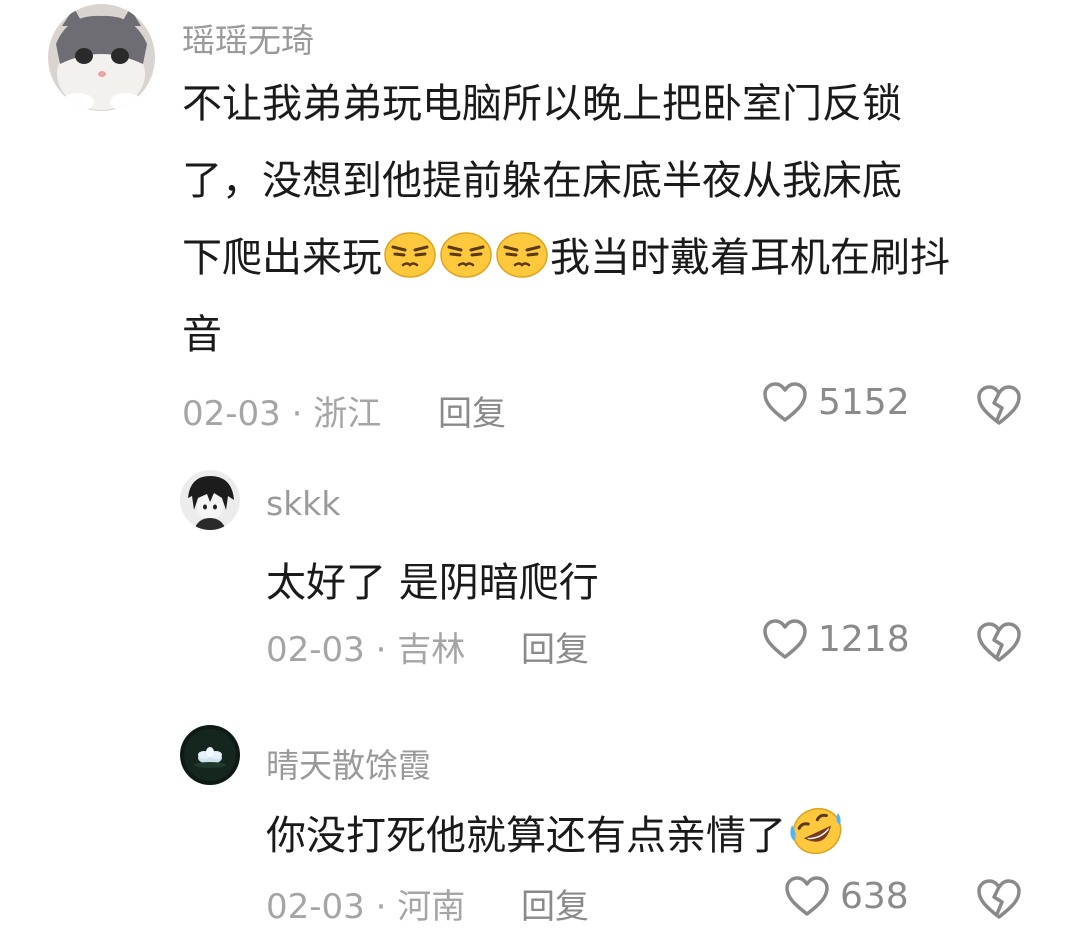 This screenshot has width=1080, height=940. What do you see at coordinates (864, 402) in the screenshot?
I see `like-count: 5152` at bounding box center [864, 402].